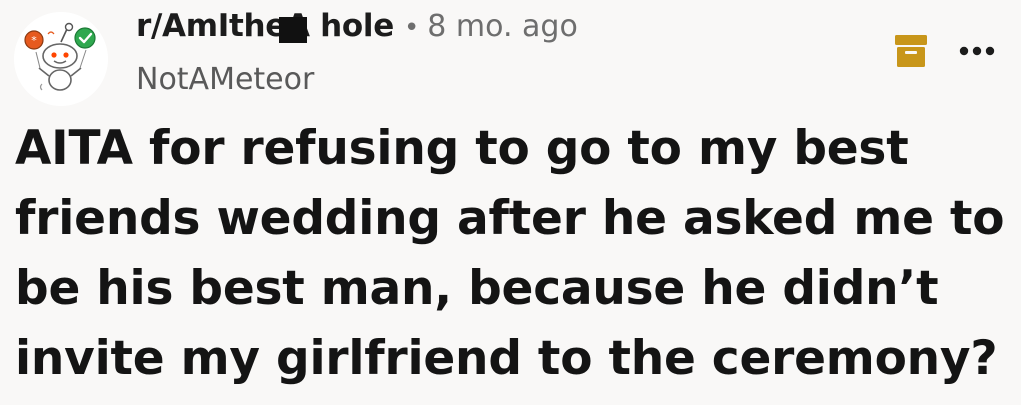 This screenshot has width=1021, height=405. What do you see at coordinates (357, 79) in the screenshot?
I see `username-link: NotAMeteor` at bounding box center [357, 79].